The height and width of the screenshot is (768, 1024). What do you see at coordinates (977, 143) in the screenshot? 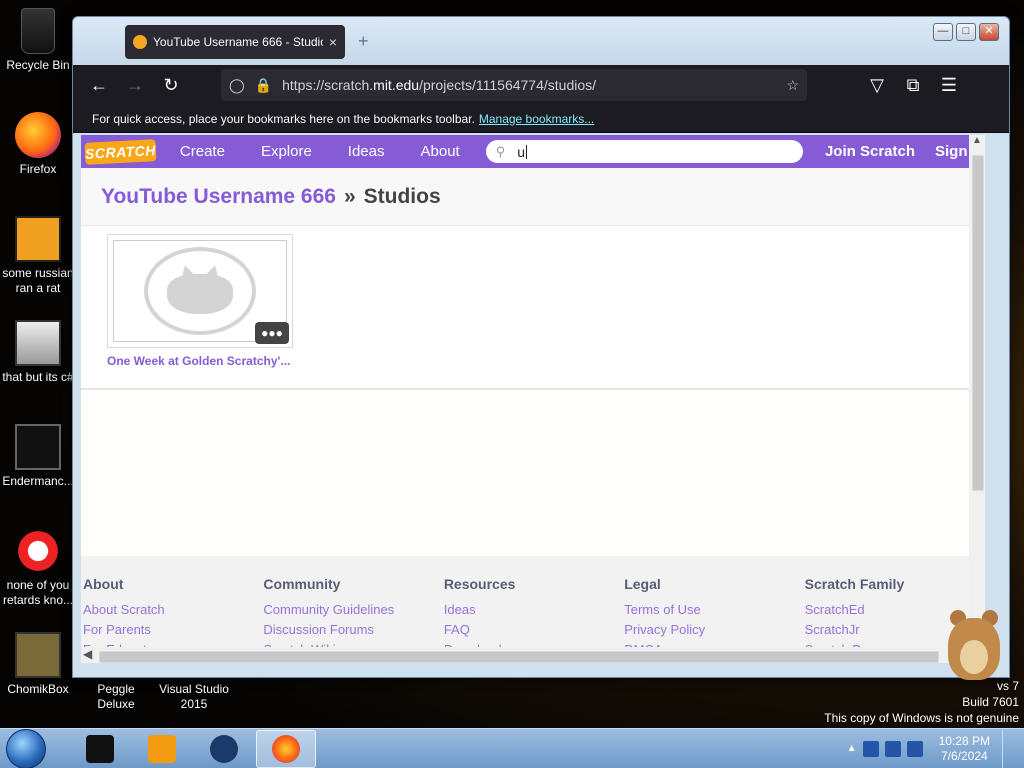
I see `scroll-up-icon: ▲` at bounding box center [977, 143].